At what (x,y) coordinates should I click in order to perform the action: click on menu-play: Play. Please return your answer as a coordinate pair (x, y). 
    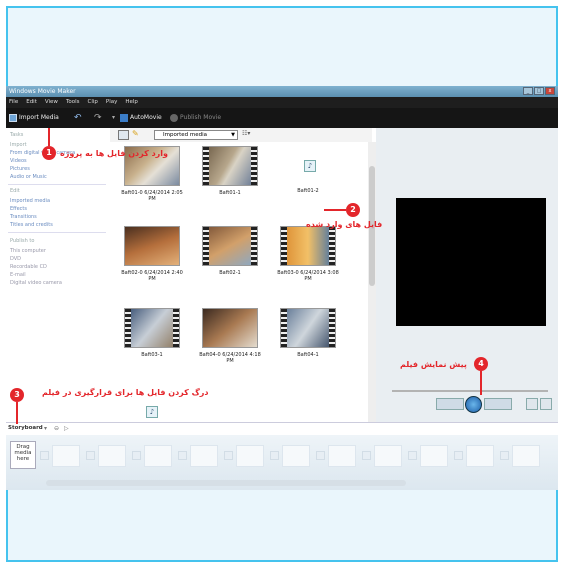
    Looking at the image, I should click on (111, 102).